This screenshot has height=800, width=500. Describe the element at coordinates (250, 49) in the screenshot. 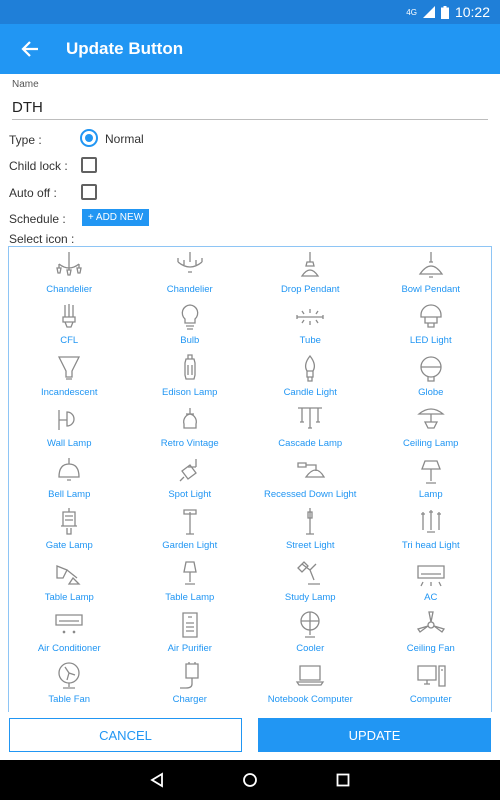

I see `app-bar: Update Button` at that location.